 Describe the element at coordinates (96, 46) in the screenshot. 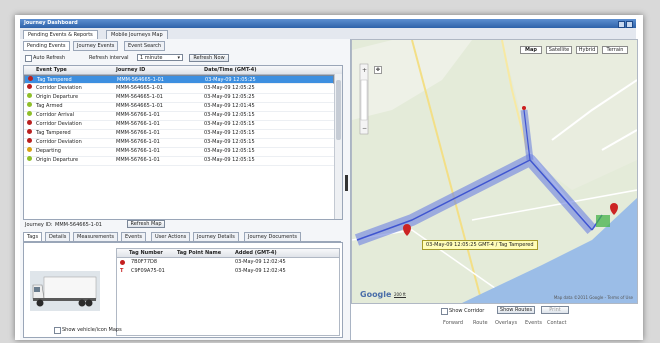

I see `tab-journey-events: Journey Events` at that location.